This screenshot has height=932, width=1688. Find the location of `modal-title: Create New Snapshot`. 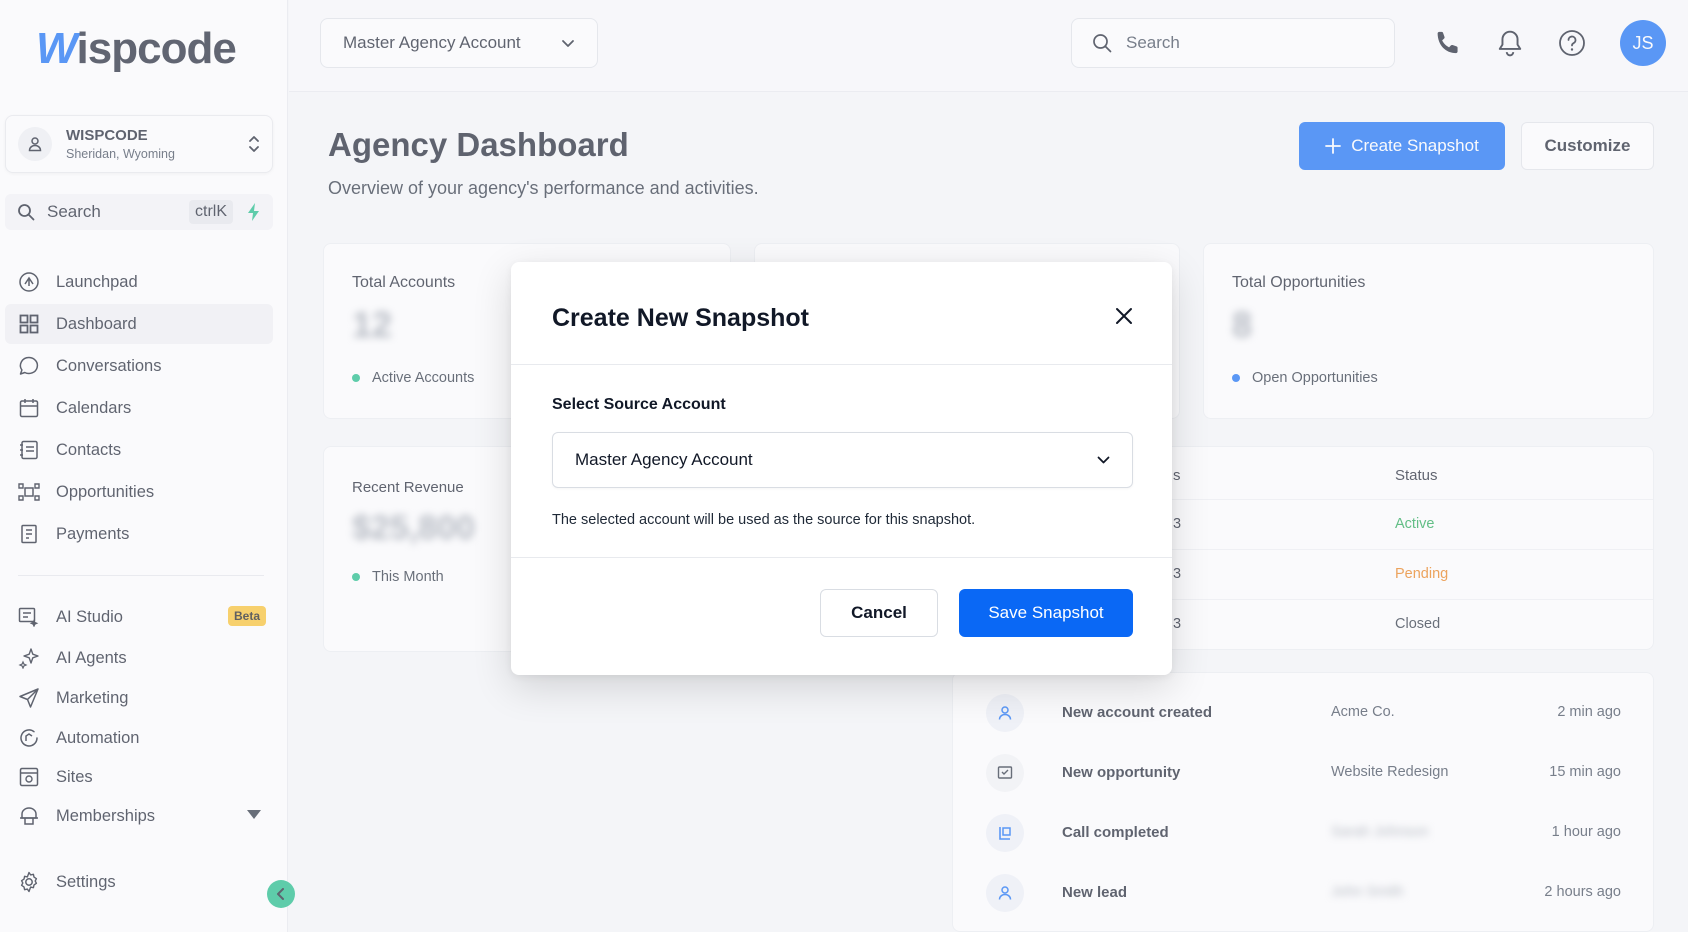

modal-title: Create New Snapshot is located at coordinates (681, 318).